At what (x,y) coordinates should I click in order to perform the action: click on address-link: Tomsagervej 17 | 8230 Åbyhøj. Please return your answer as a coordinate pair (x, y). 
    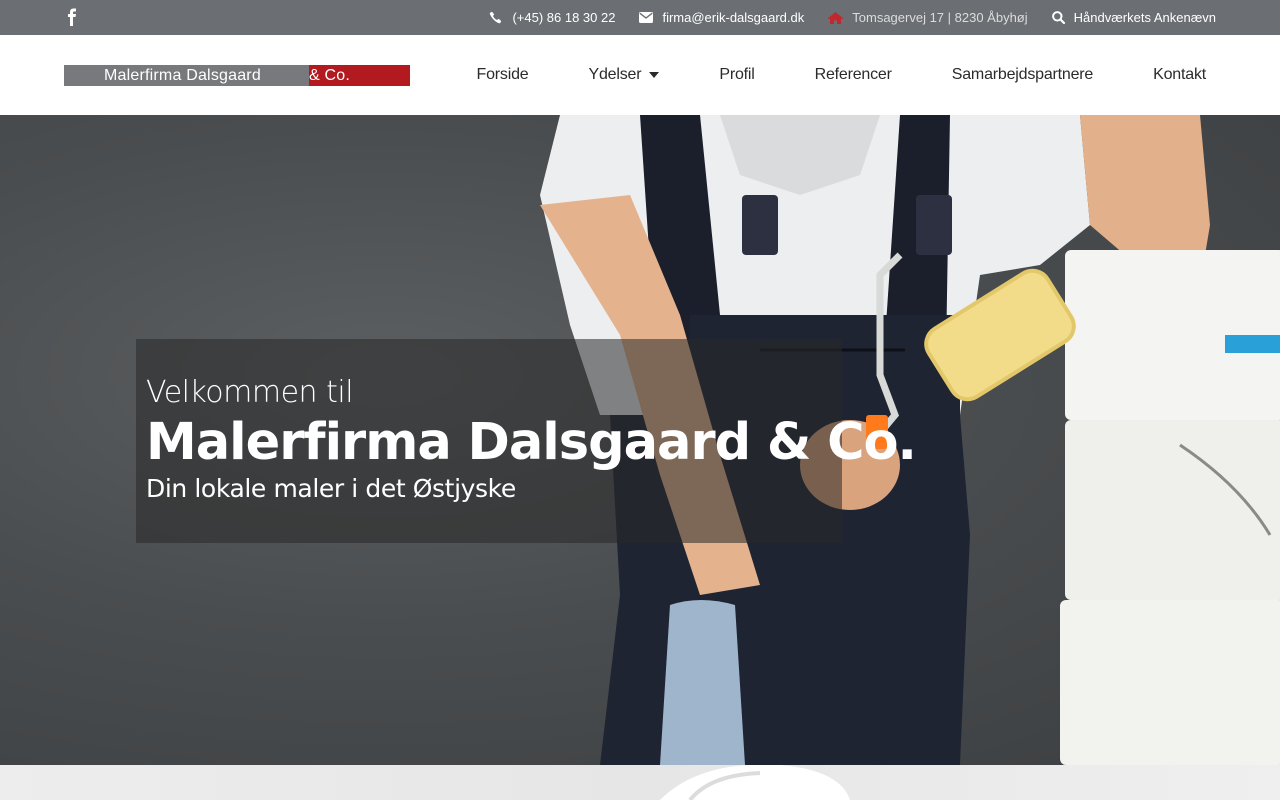
    Looking at the image, I should click on (928, 17).